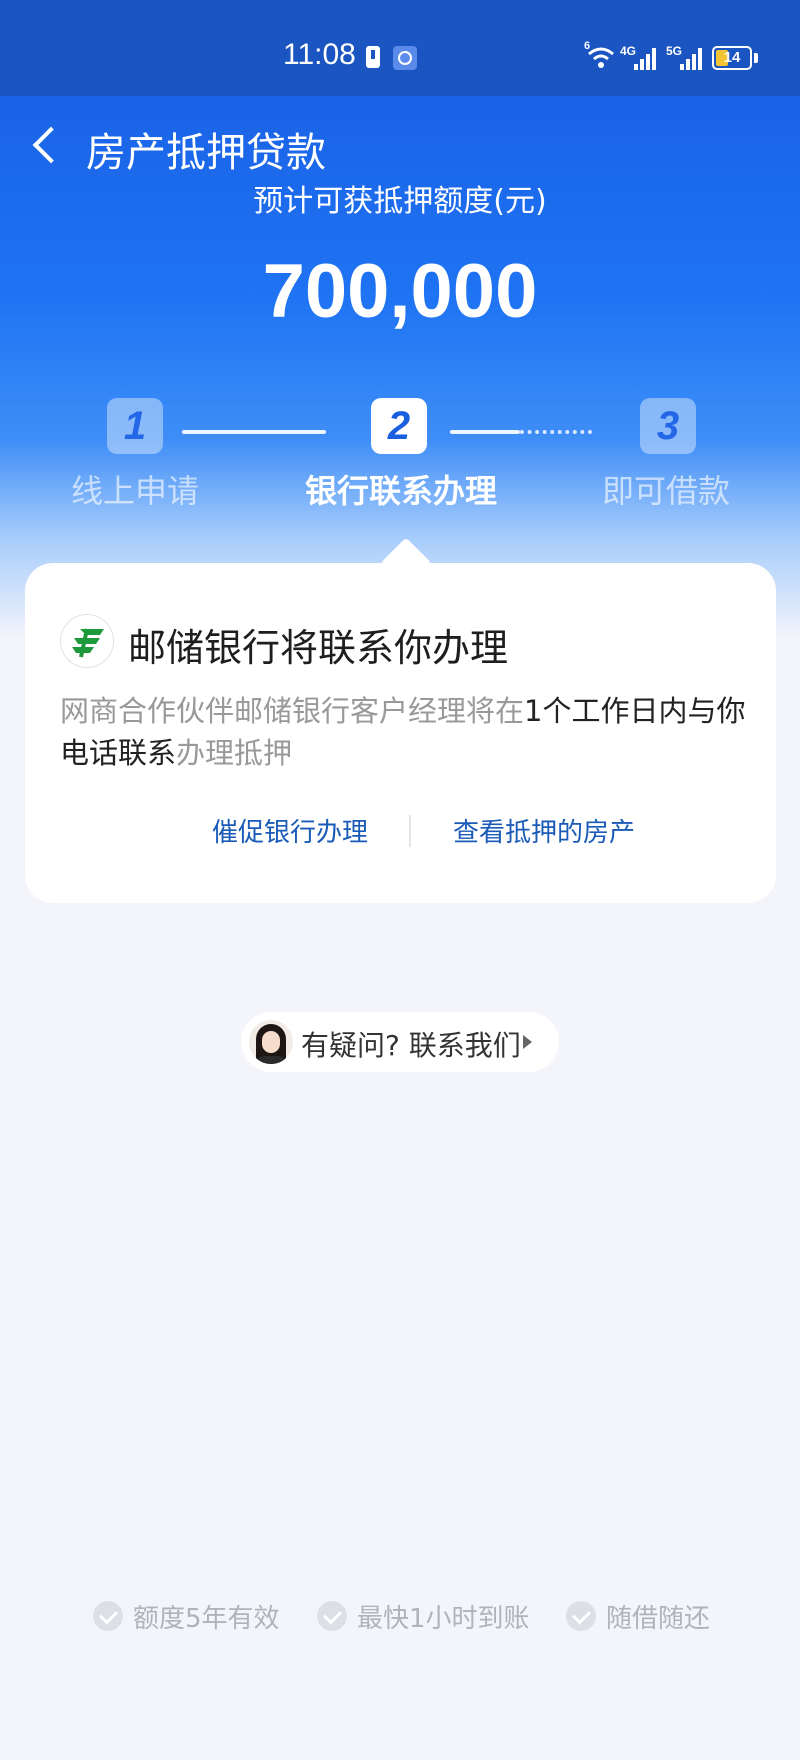 The height and width of the screenshot is (1760, 800). Describe the element at coordinates (373, 57) in the screenshot. I see `alert-icon` at that location.